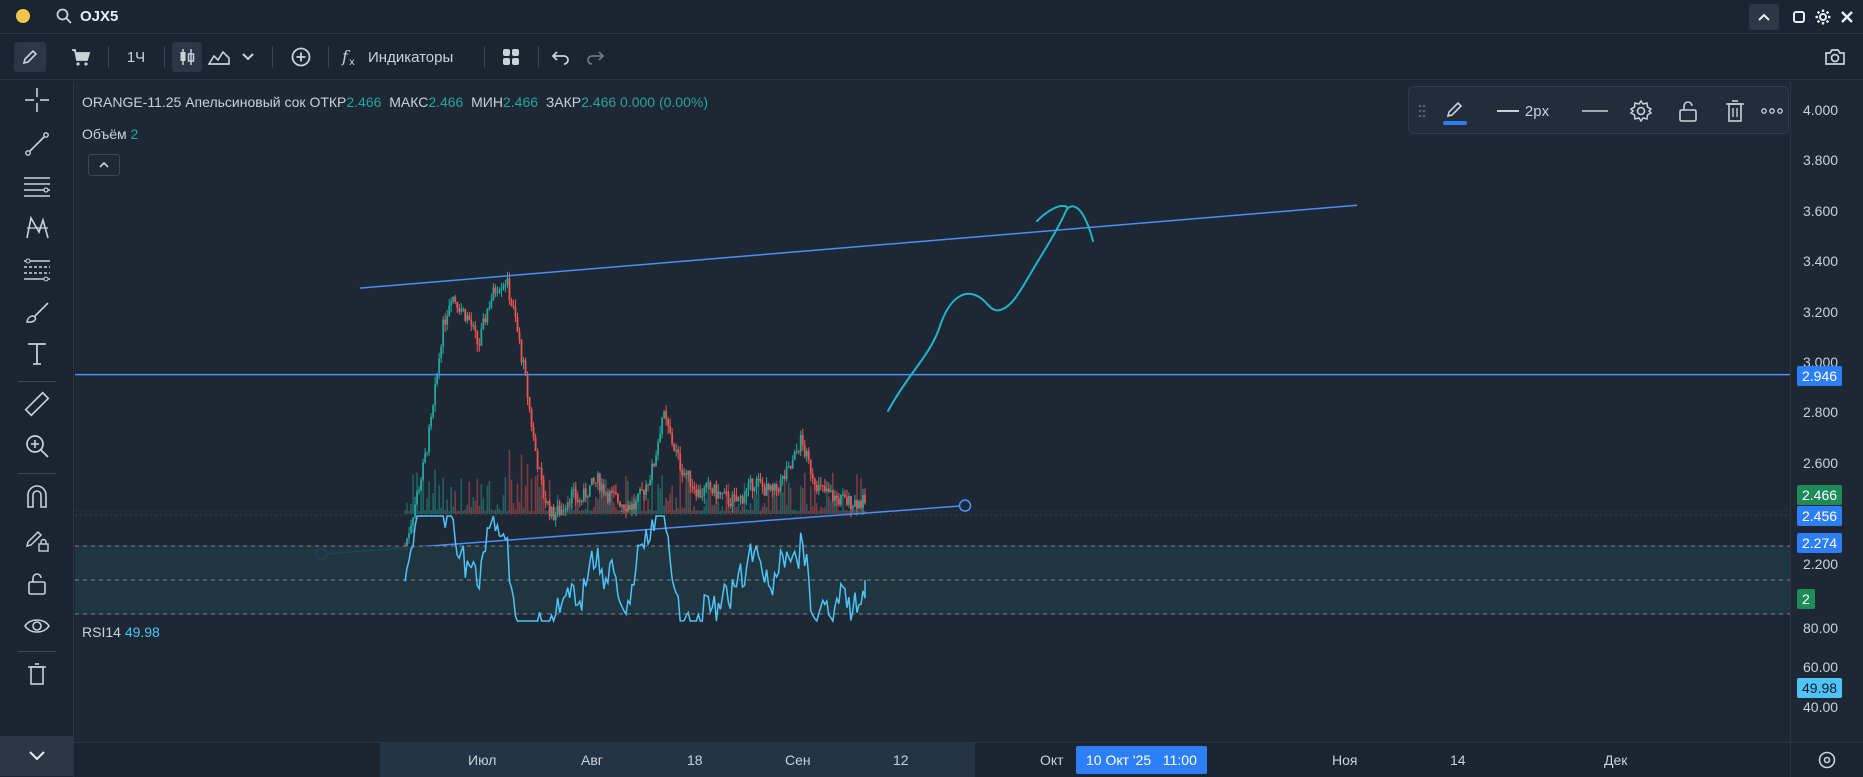  Describe the element at coordinates (301, 57) in the screenshot. I see `add-compare-button` at that location.